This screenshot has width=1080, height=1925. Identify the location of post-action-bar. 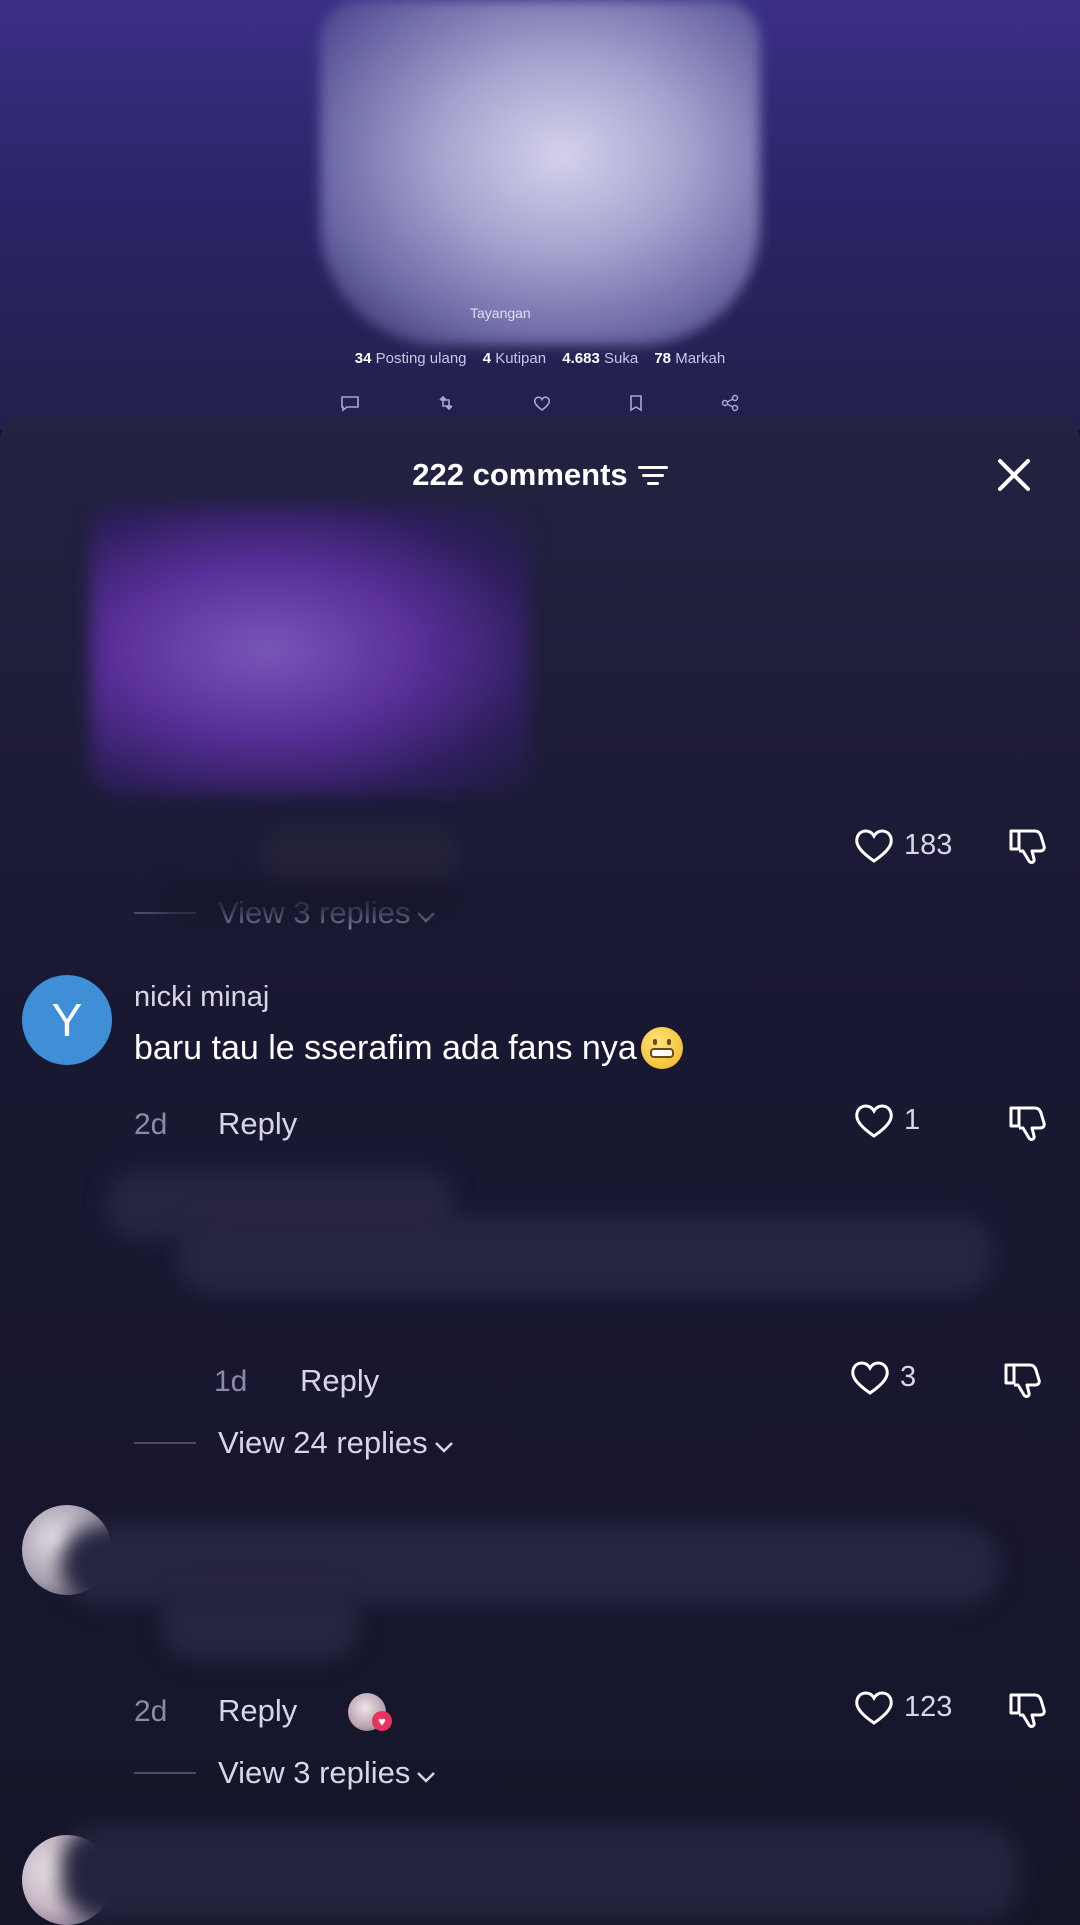
(540, 405).